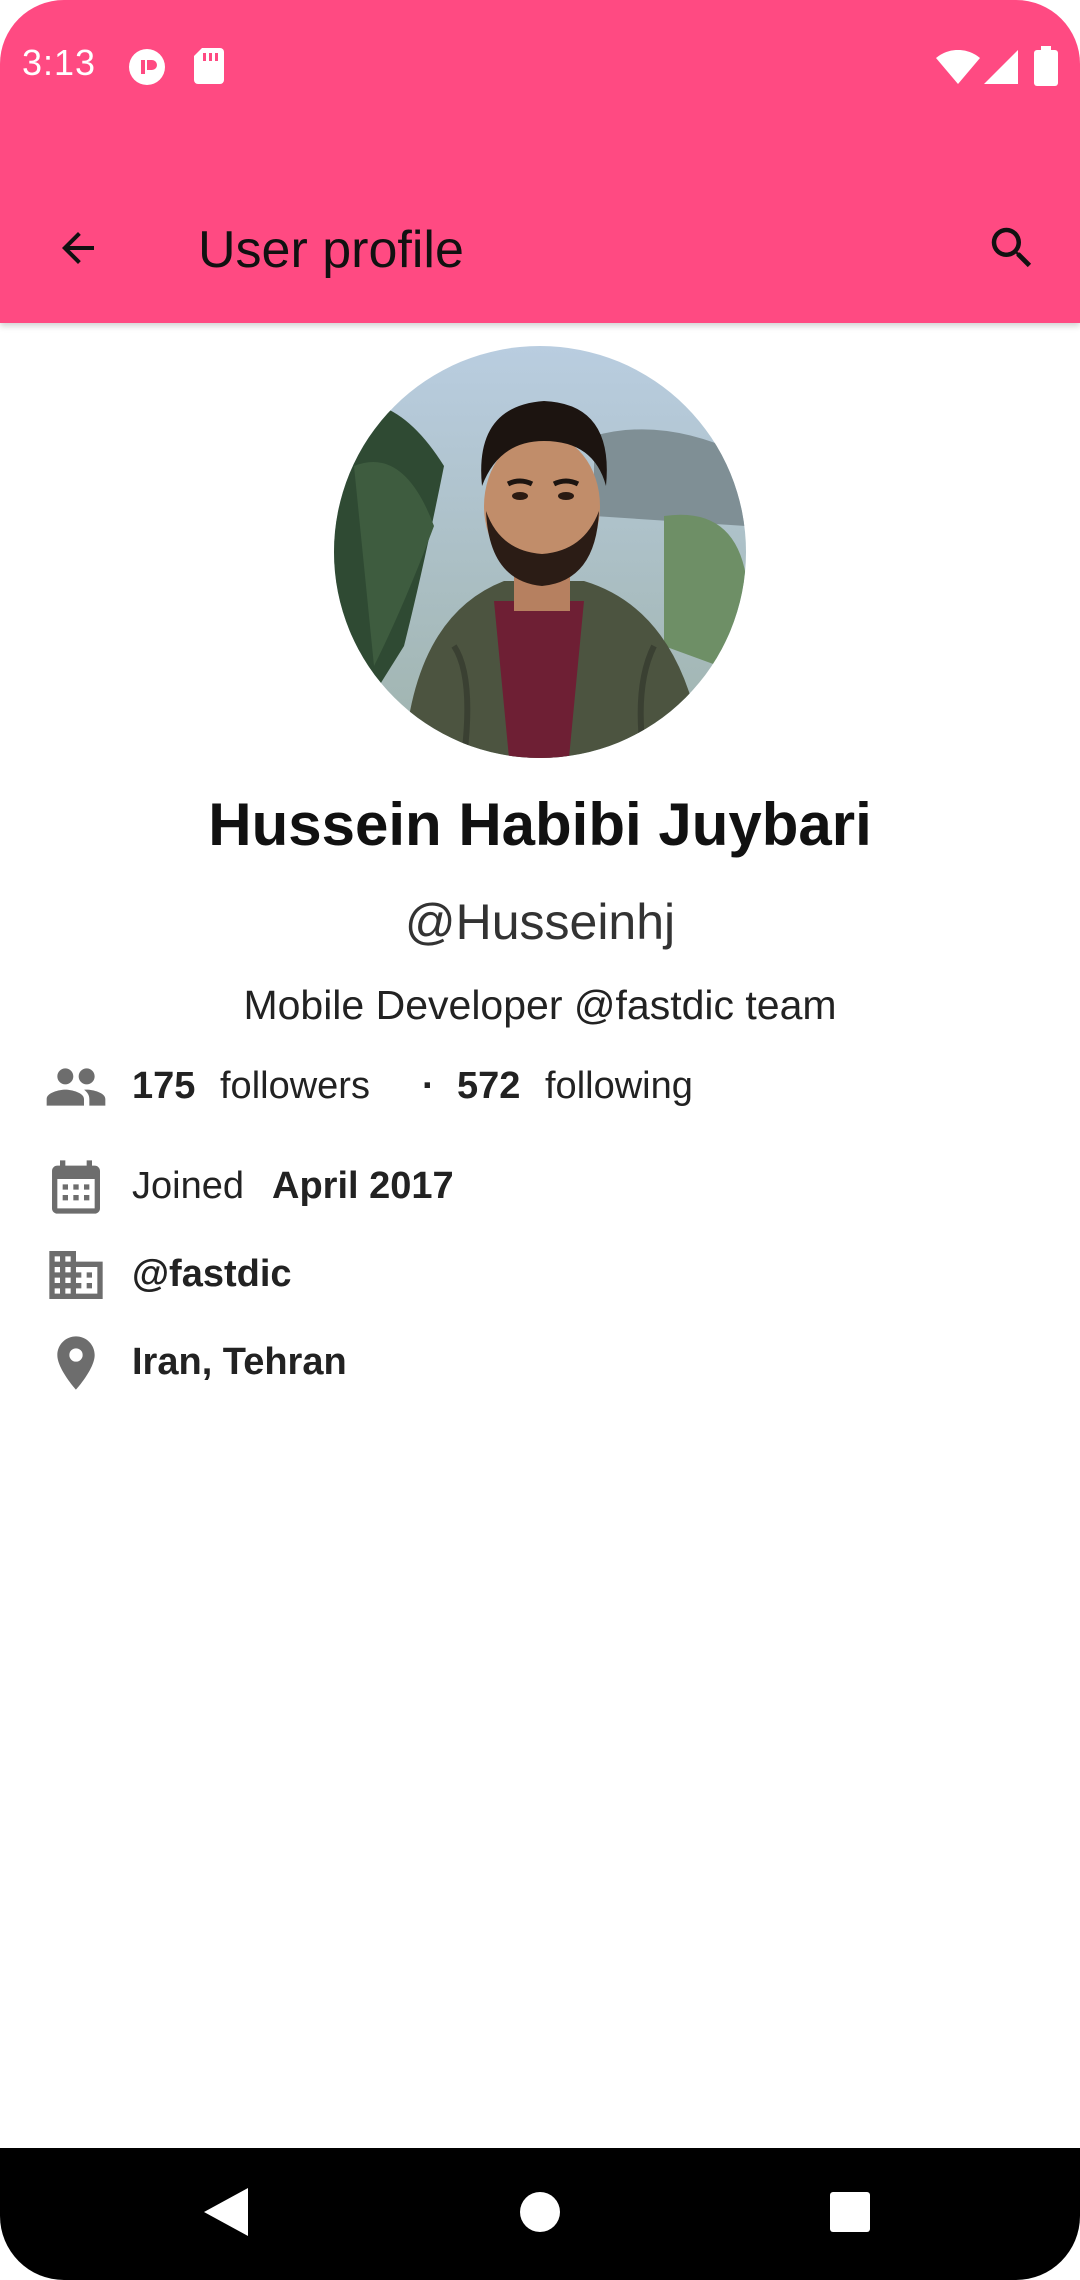 This screenshot has width=1080, height=2280. I want to click on location-text: Iran, Tehran, so click(239, 1362).